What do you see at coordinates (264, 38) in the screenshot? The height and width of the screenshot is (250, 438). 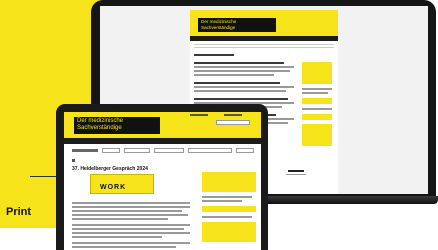 I see `laptop-site-nav` at bounding box center [264, 38].